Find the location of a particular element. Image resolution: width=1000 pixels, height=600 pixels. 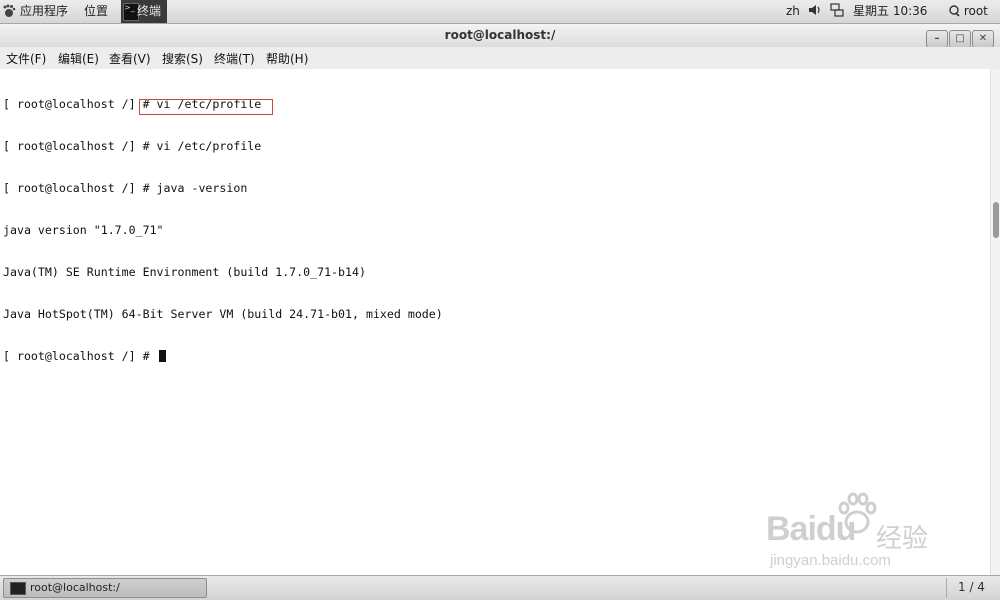

terminal-launcher-label: 终端 is located at coordinates (149, 11).